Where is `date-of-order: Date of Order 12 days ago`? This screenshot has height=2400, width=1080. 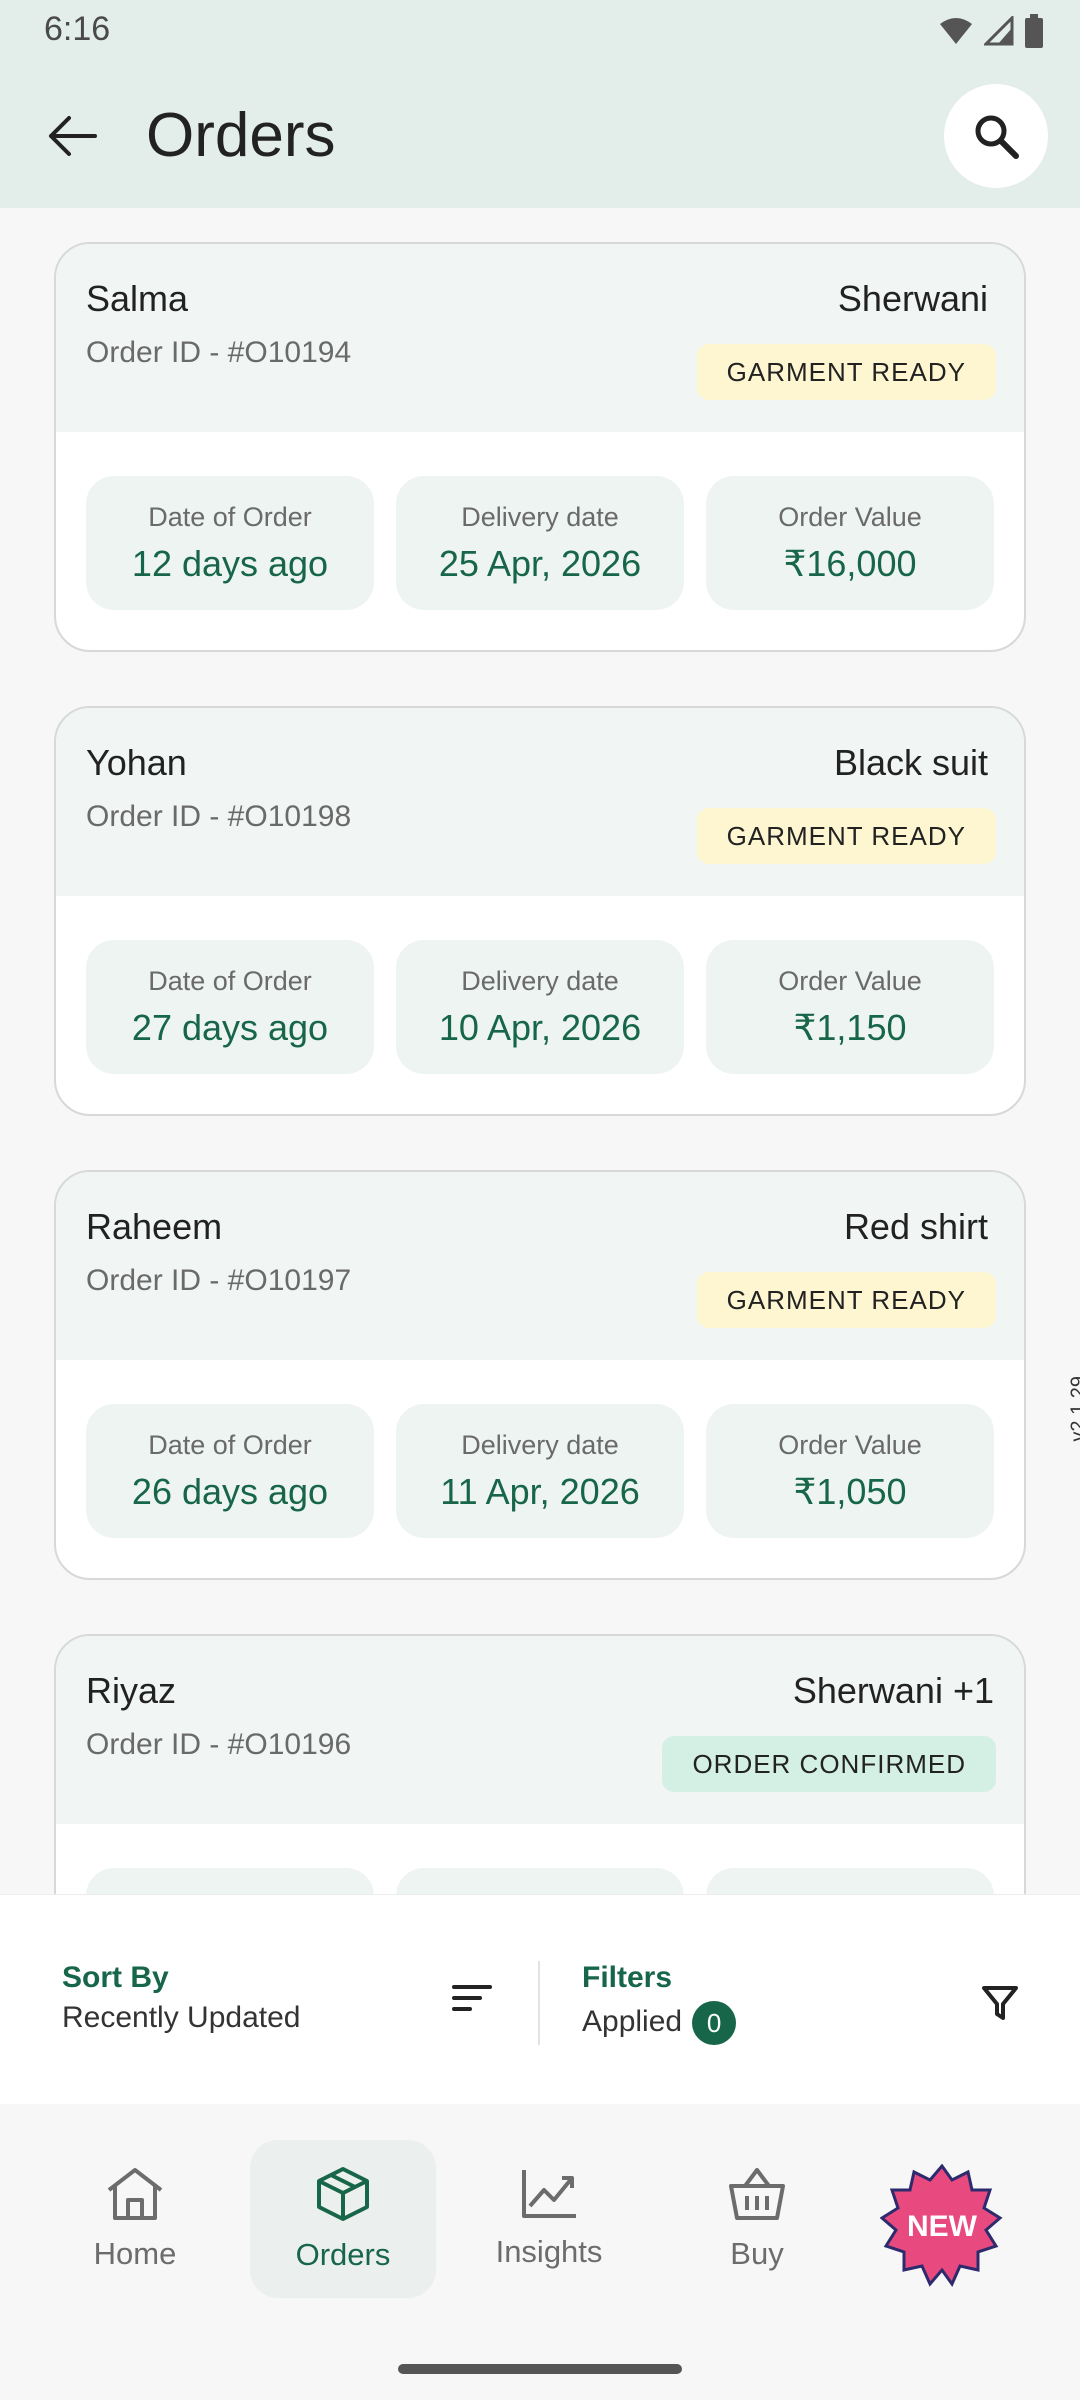
date-of-order: Date of Order 12 days ago is located at coordinates (230, 543).